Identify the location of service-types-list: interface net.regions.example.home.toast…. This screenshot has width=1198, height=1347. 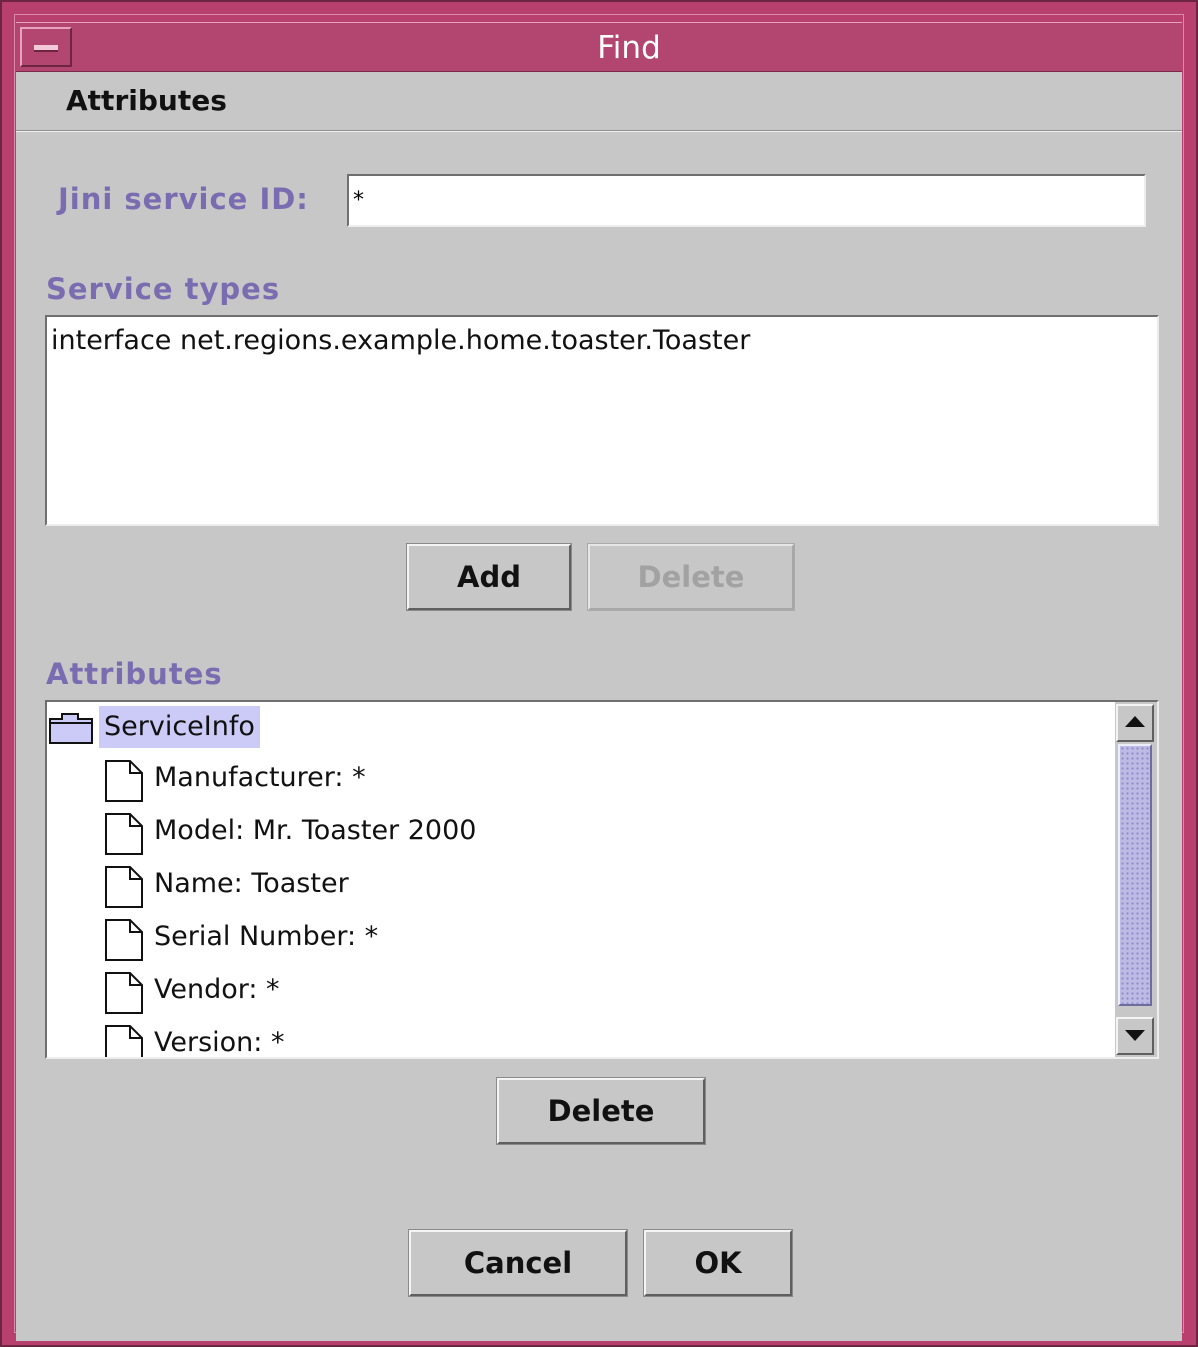
(602, 420).